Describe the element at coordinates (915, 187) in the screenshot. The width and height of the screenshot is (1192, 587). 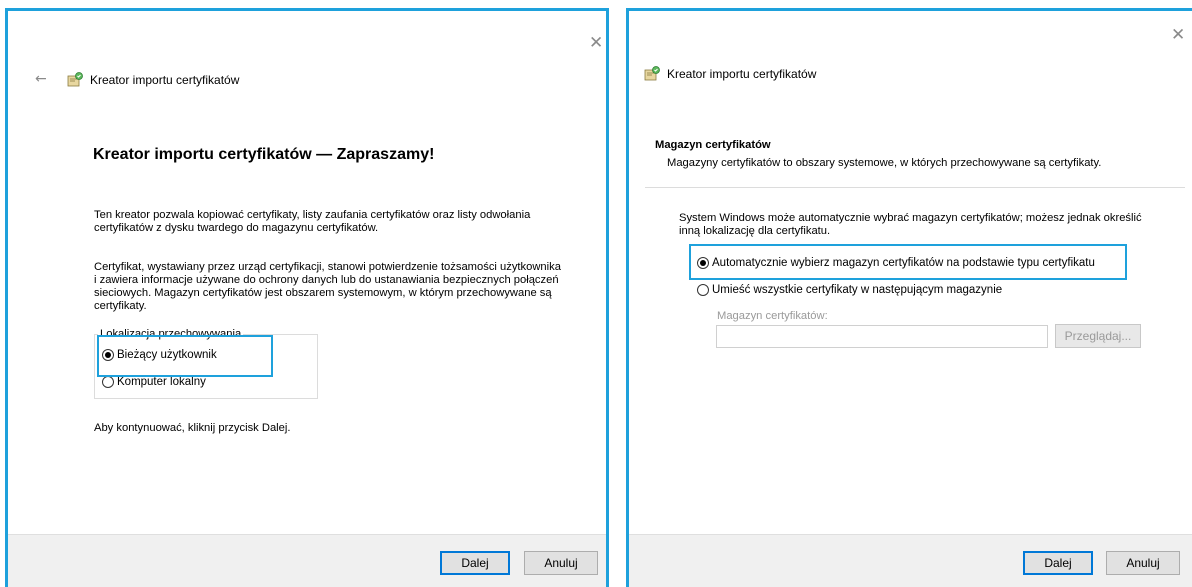
I see `header-divider` at that location.